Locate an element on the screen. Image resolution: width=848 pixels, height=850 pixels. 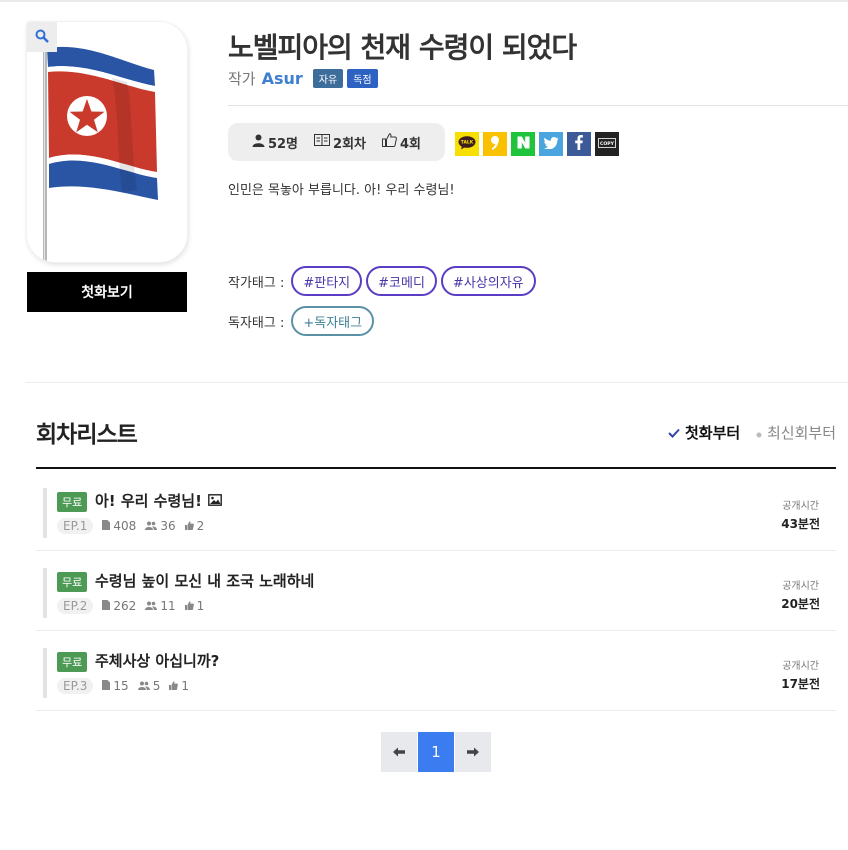
prev-page-button is located at coordinates (399, 752).